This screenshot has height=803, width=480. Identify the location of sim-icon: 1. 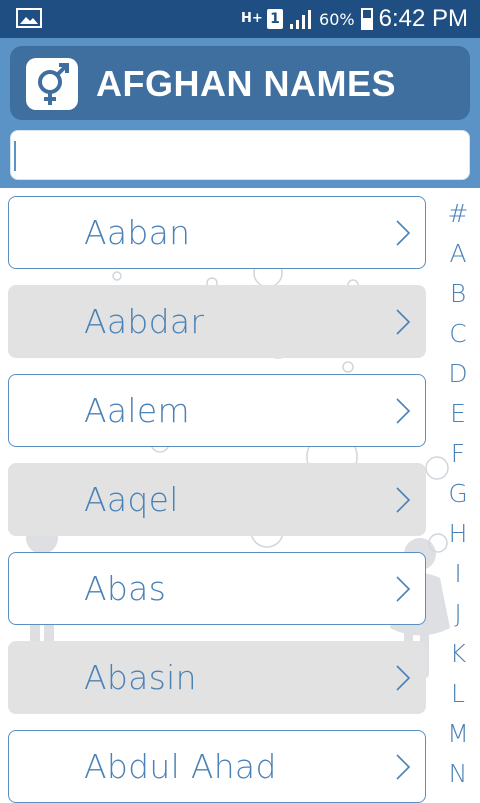
(275, 19).